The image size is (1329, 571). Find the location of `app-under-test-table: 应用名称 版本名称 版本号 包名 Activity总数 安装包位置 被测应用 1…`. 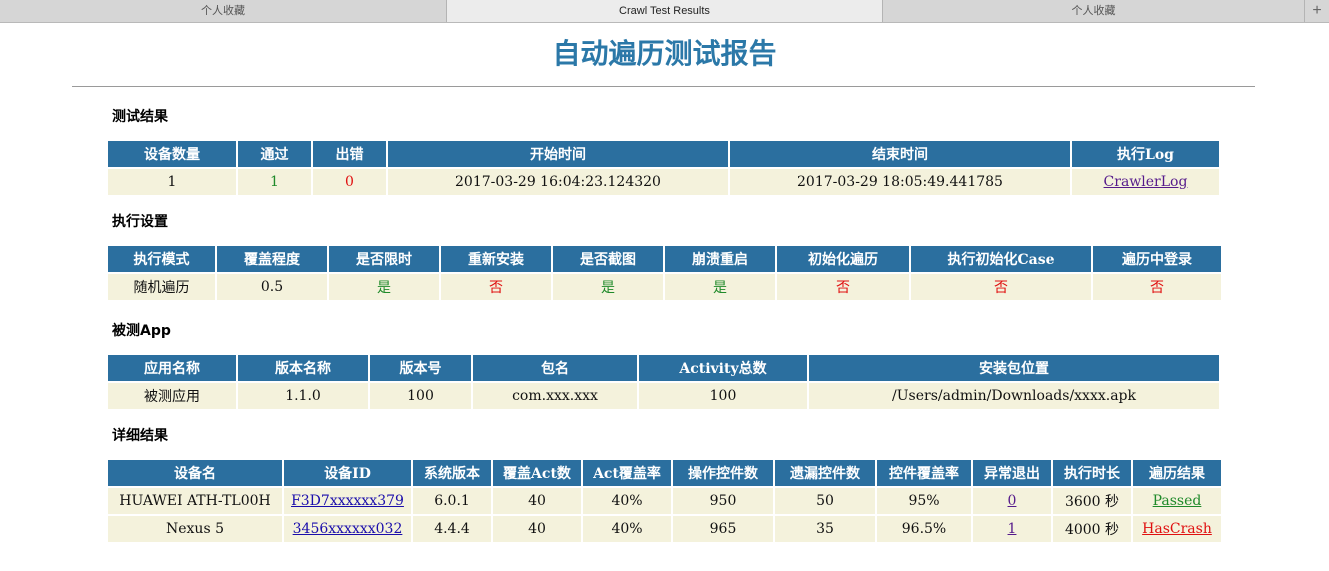

app-under-test-table: 应用名称 版本名称 版本号 包名 Activity总数 安装包位置 被测应用 1… is located at coordinates (663, 382).